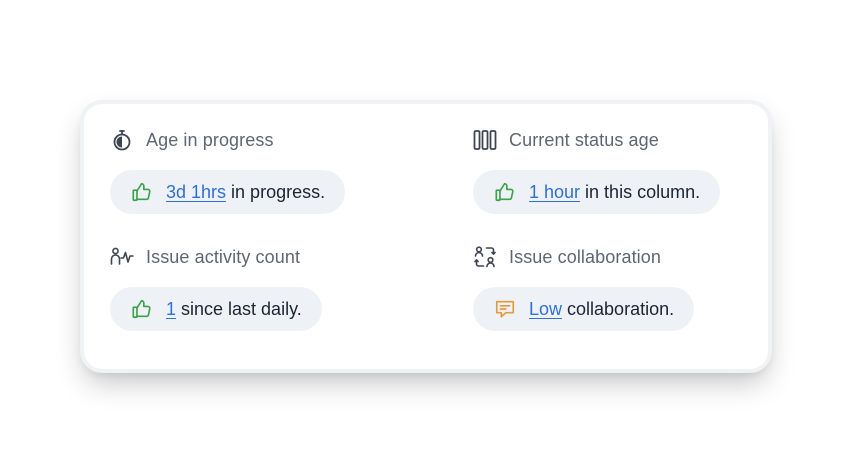 Image resolution: width=851 pixels, height=464 pixels. Describe the element at coordinates (196, 192) in the screenshot. I see `age-value-link: 3d 1hrs` at that location.